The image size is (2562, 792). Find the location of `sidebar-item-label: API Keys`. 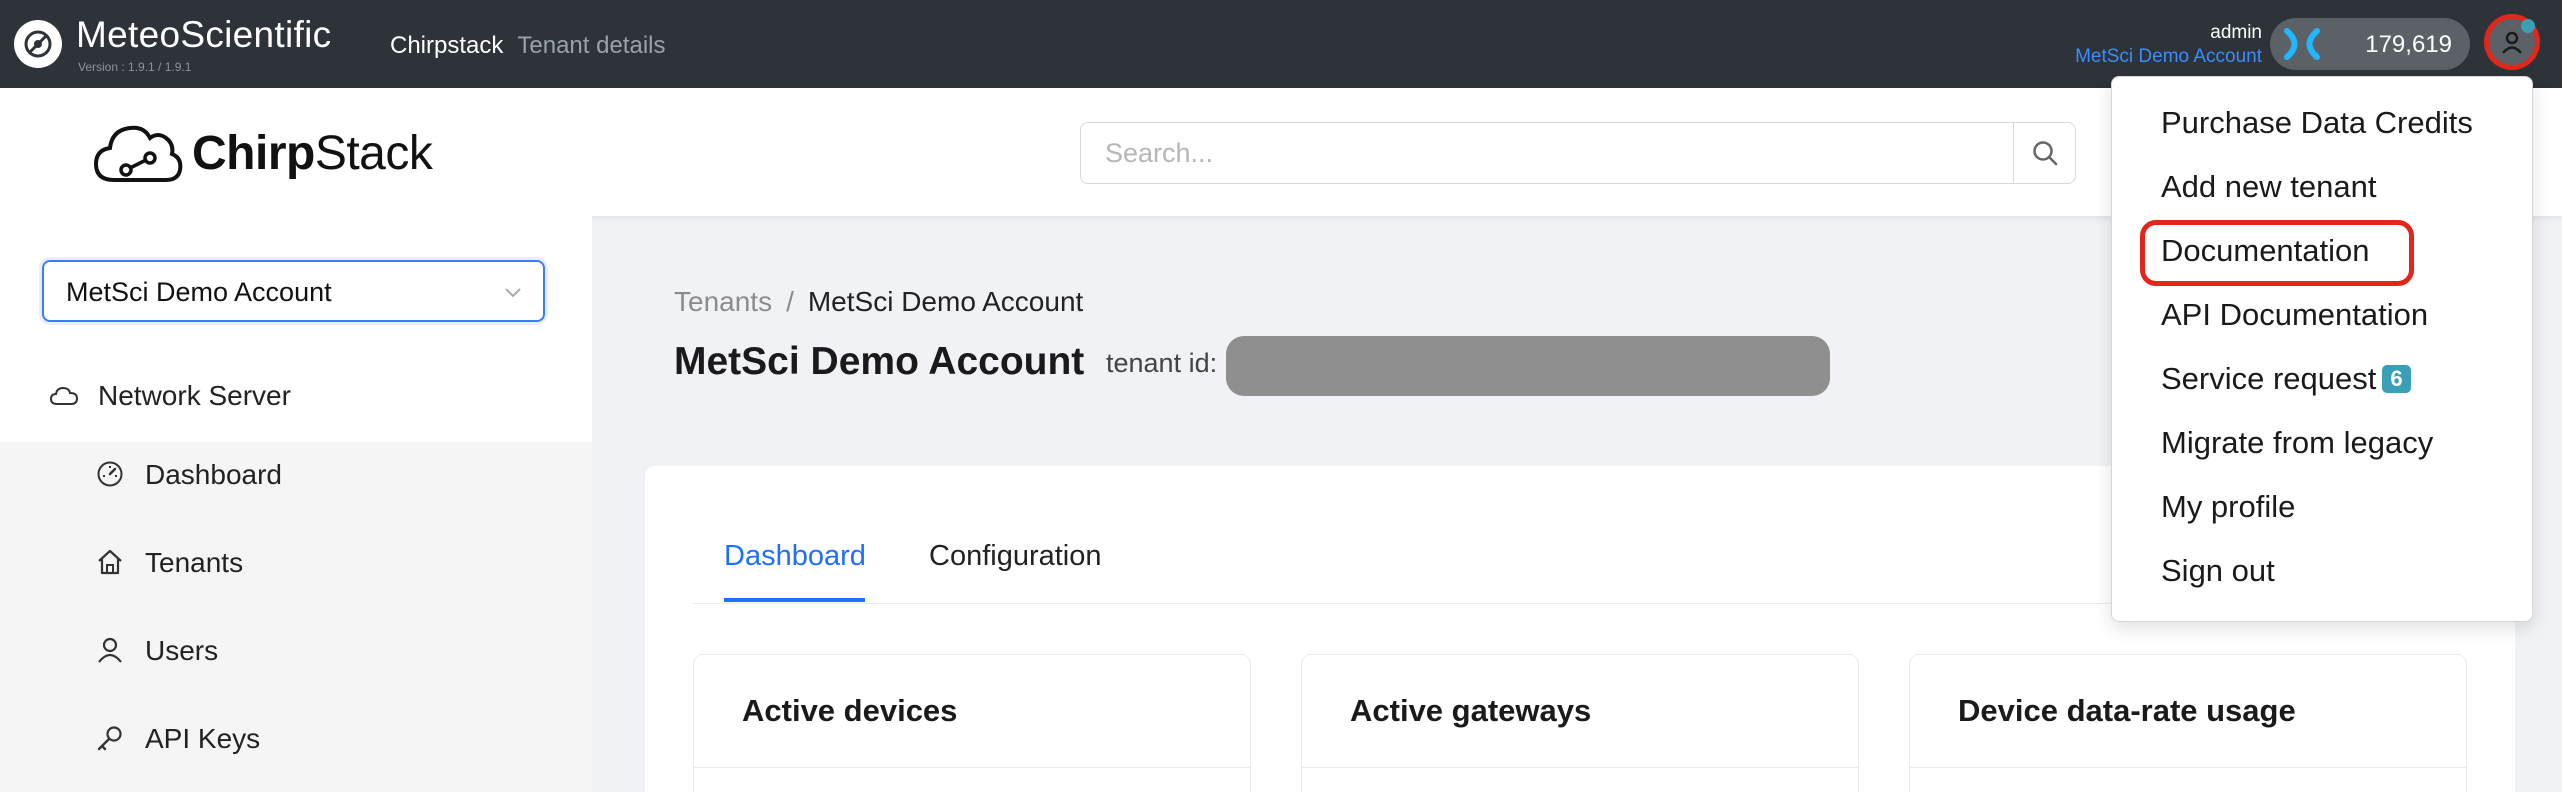

sidebar-item-label: API Keys is located at coordinates (203, 738).